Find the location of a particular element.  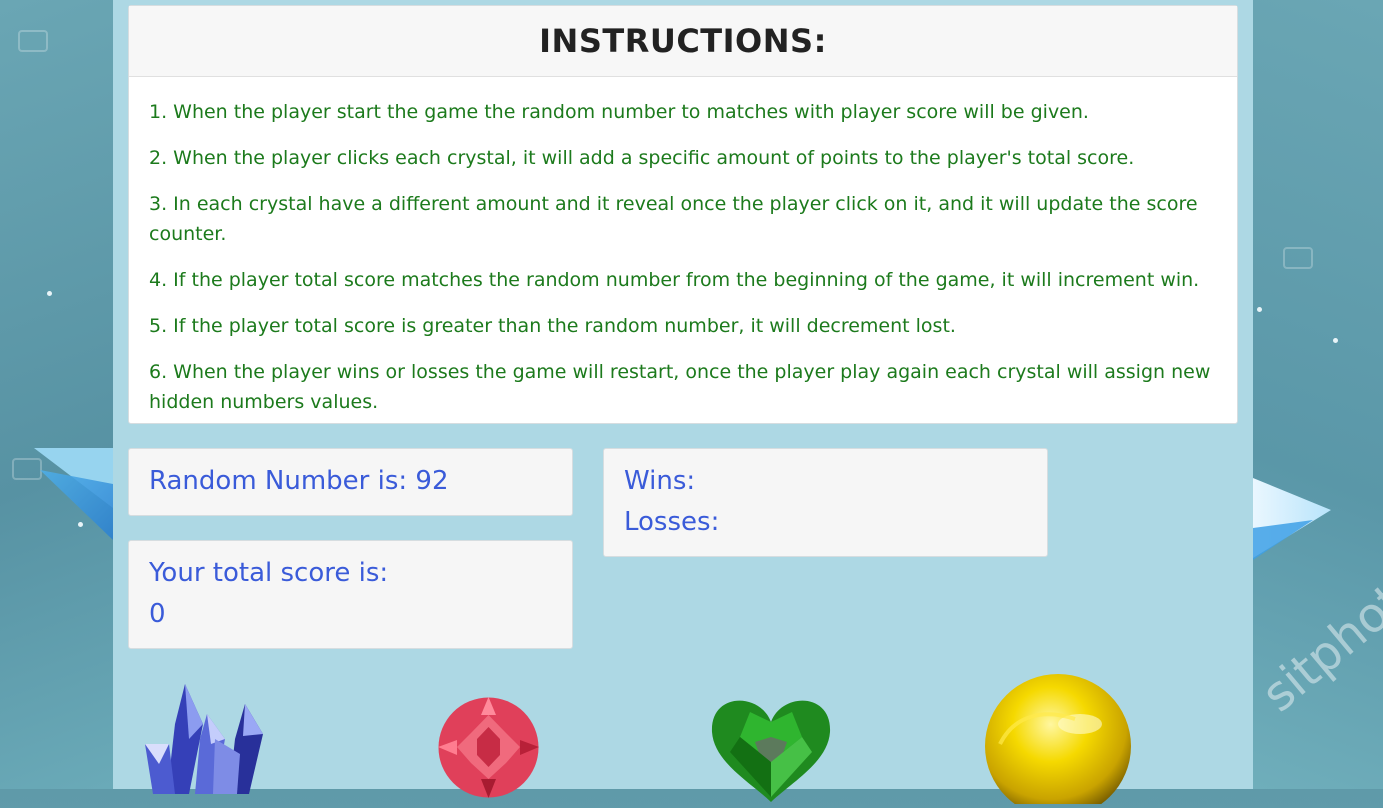

instructions-title: INSTRUCTIONS: is located at coordinates (683, 41).